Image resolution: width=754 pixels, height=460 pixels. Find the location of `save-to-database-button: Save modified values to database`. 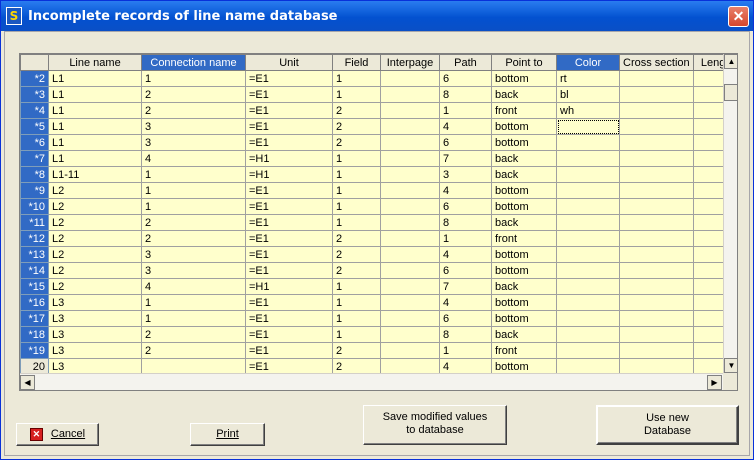

save-to-database-button: Save modified values to database is located at coordinates (435, 425).